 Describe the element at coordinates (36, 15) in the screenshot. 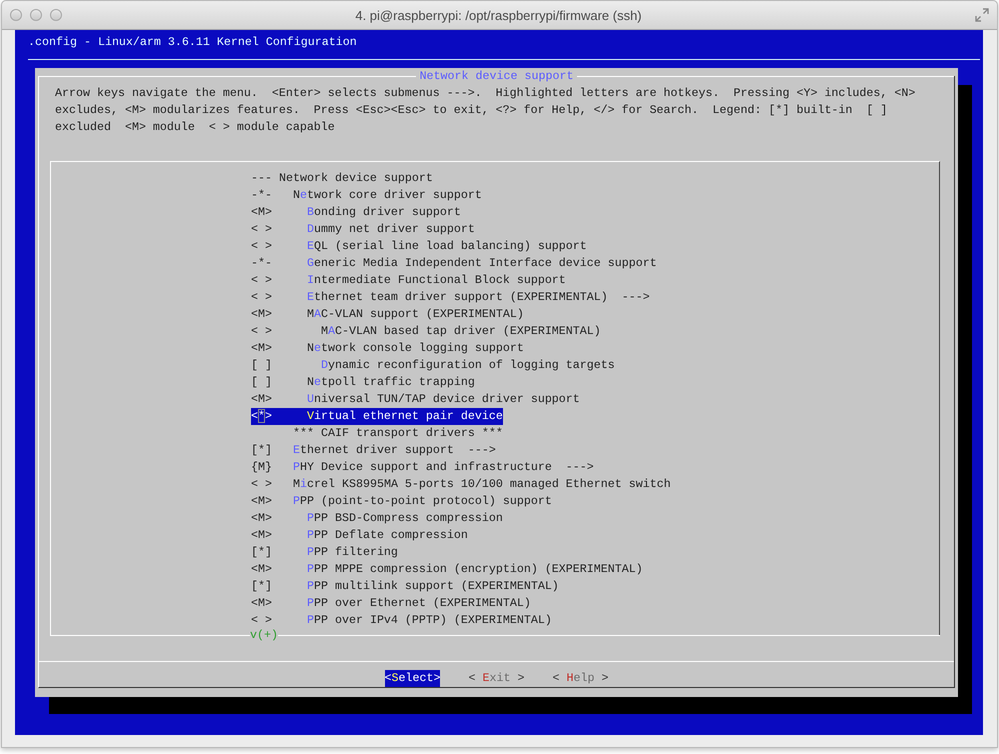

I see `minimize-button` at that location.